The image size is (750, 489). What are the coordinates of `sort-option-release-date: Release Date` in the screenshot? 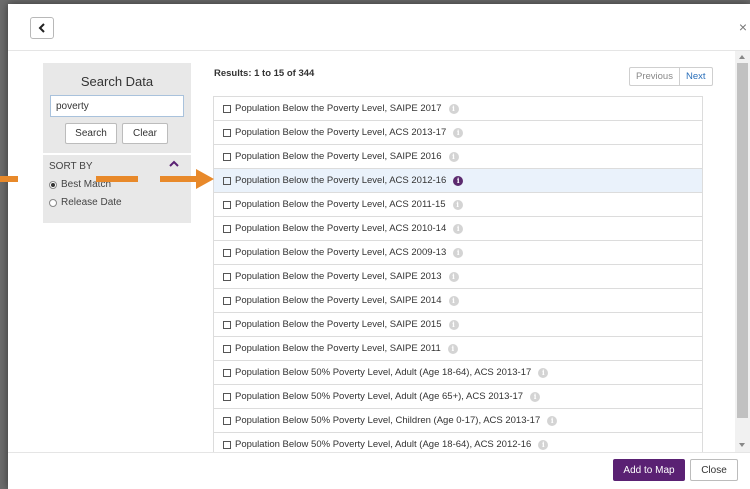 It's located at (85, 202).